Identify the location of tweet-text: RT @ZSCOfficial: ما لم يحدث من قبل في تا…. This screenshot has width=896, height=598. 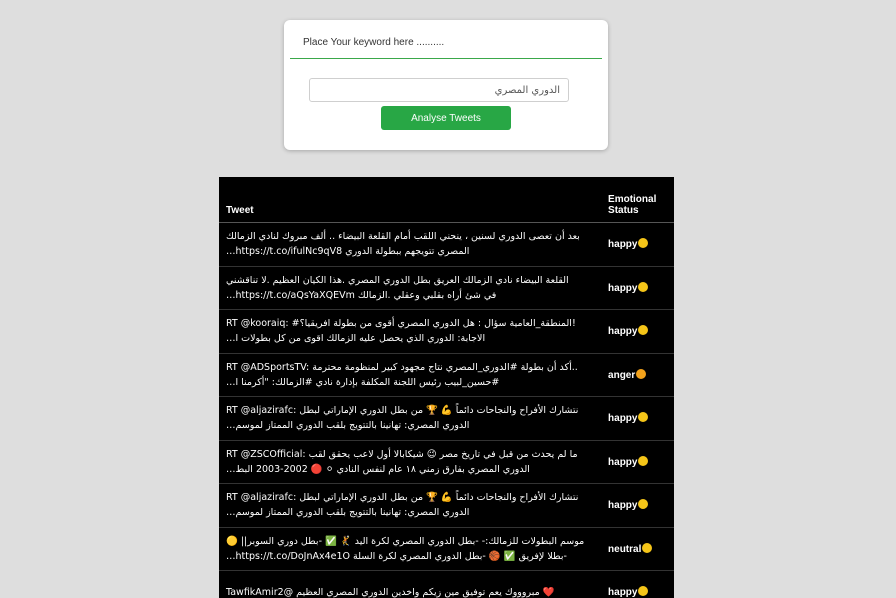
(402, 454).